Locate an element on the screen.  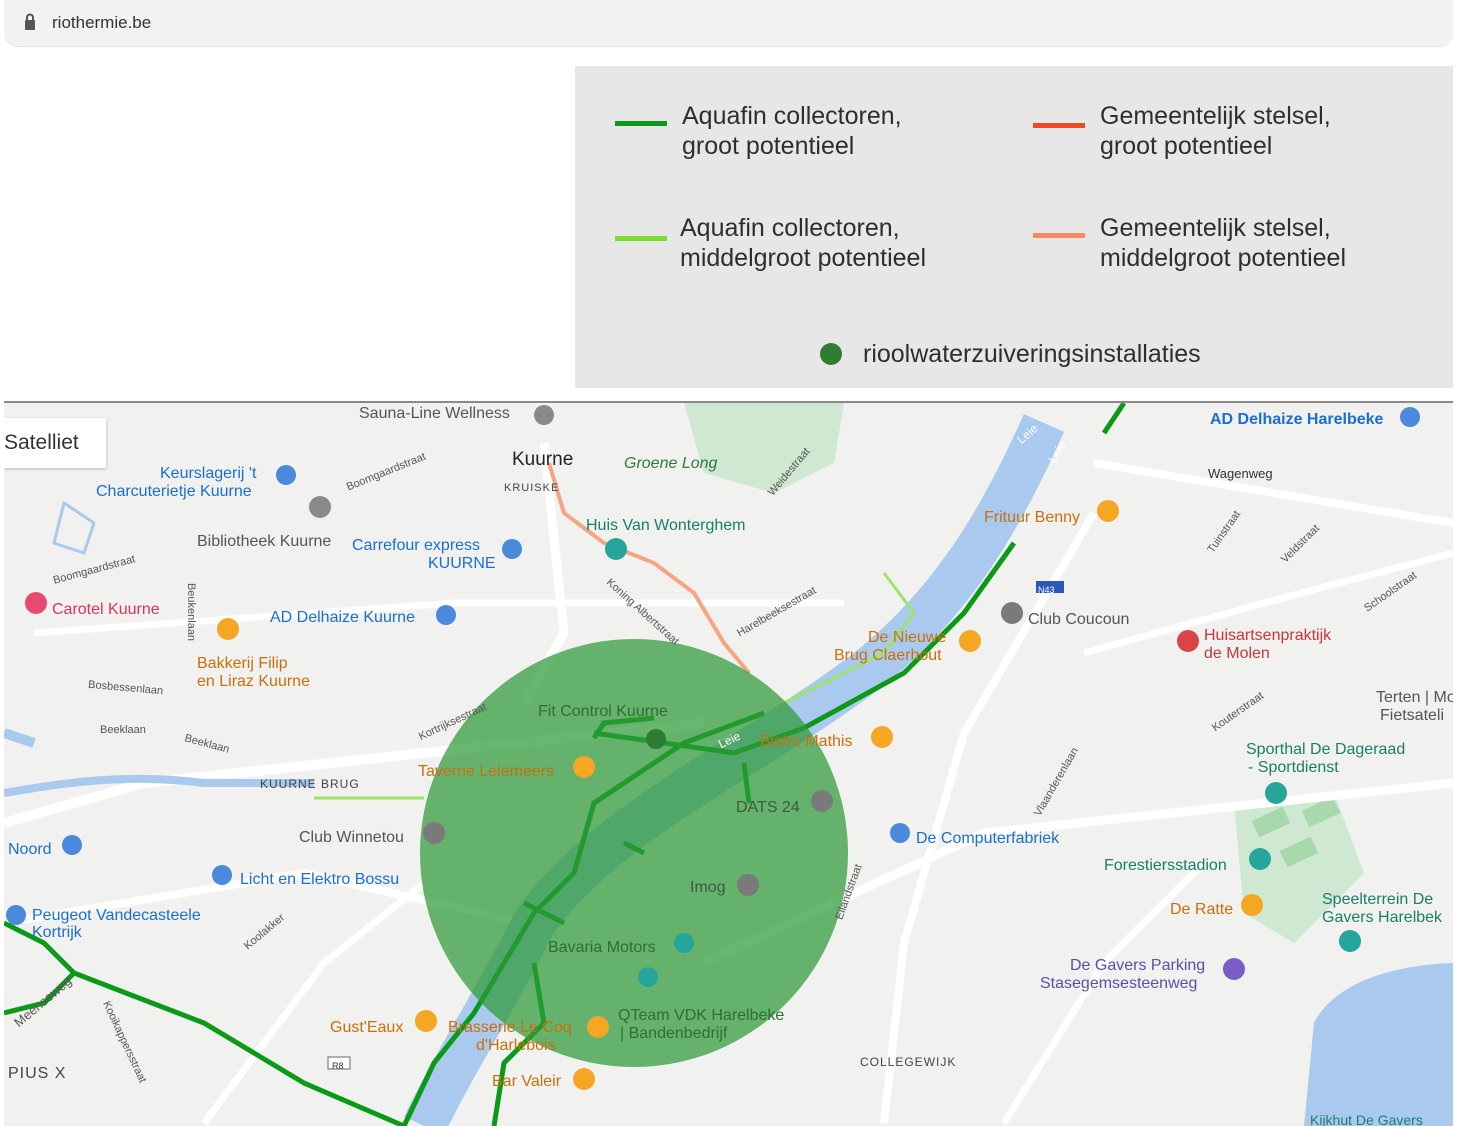
street-label: Beeklaan is located at coordinates (123, 730).